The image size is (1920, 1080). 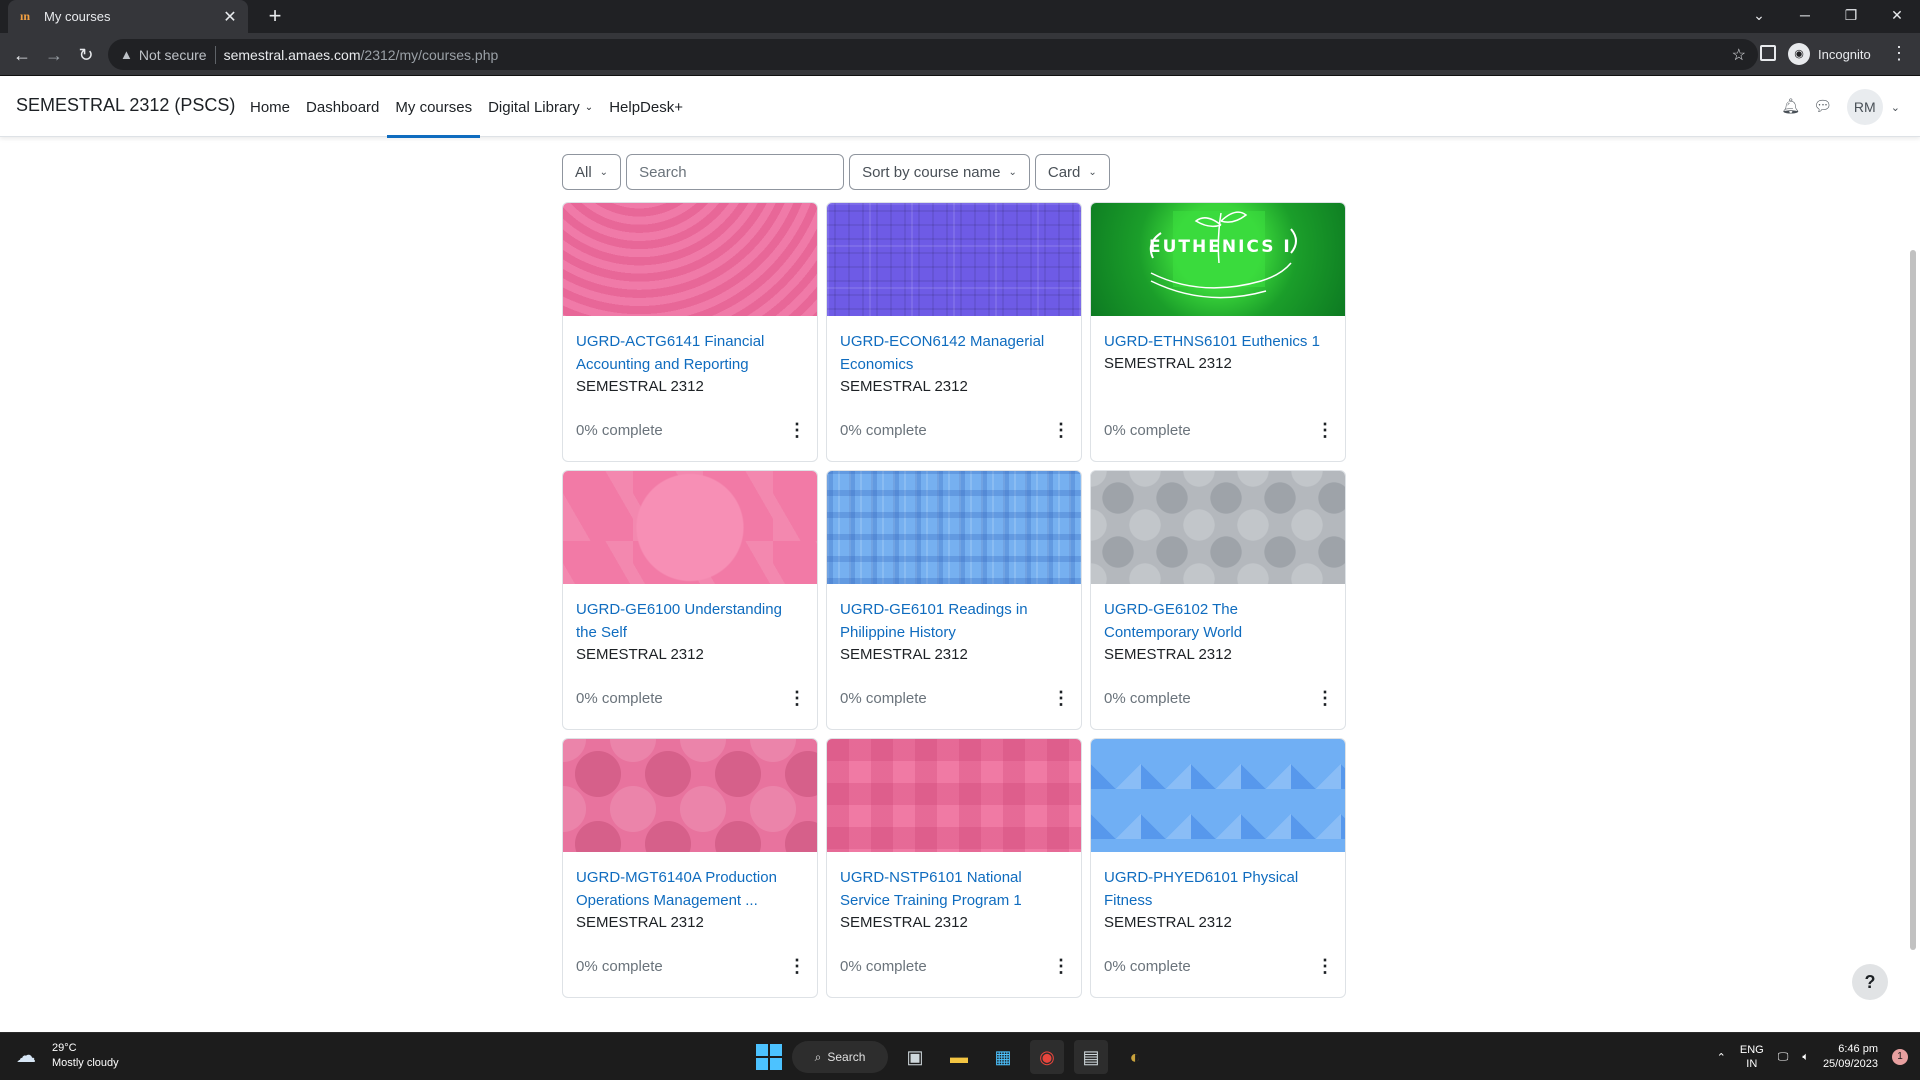 I want to click on new-tab-button: +, so click(x=275, y=17).